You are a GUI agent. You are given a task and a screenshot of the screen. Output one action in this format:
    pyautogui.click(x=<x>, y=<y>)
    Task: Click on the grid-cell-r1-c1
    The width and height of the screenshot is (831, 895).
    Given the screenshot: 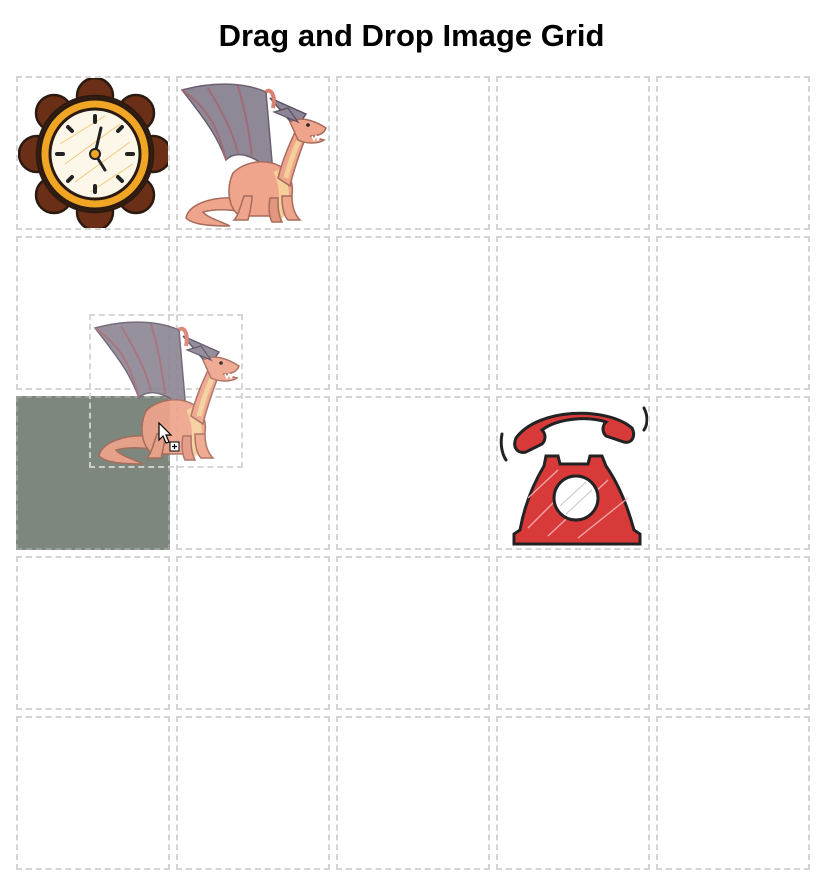 What is the action you would take?
    pyautogui.click(x=93, y=153)
    